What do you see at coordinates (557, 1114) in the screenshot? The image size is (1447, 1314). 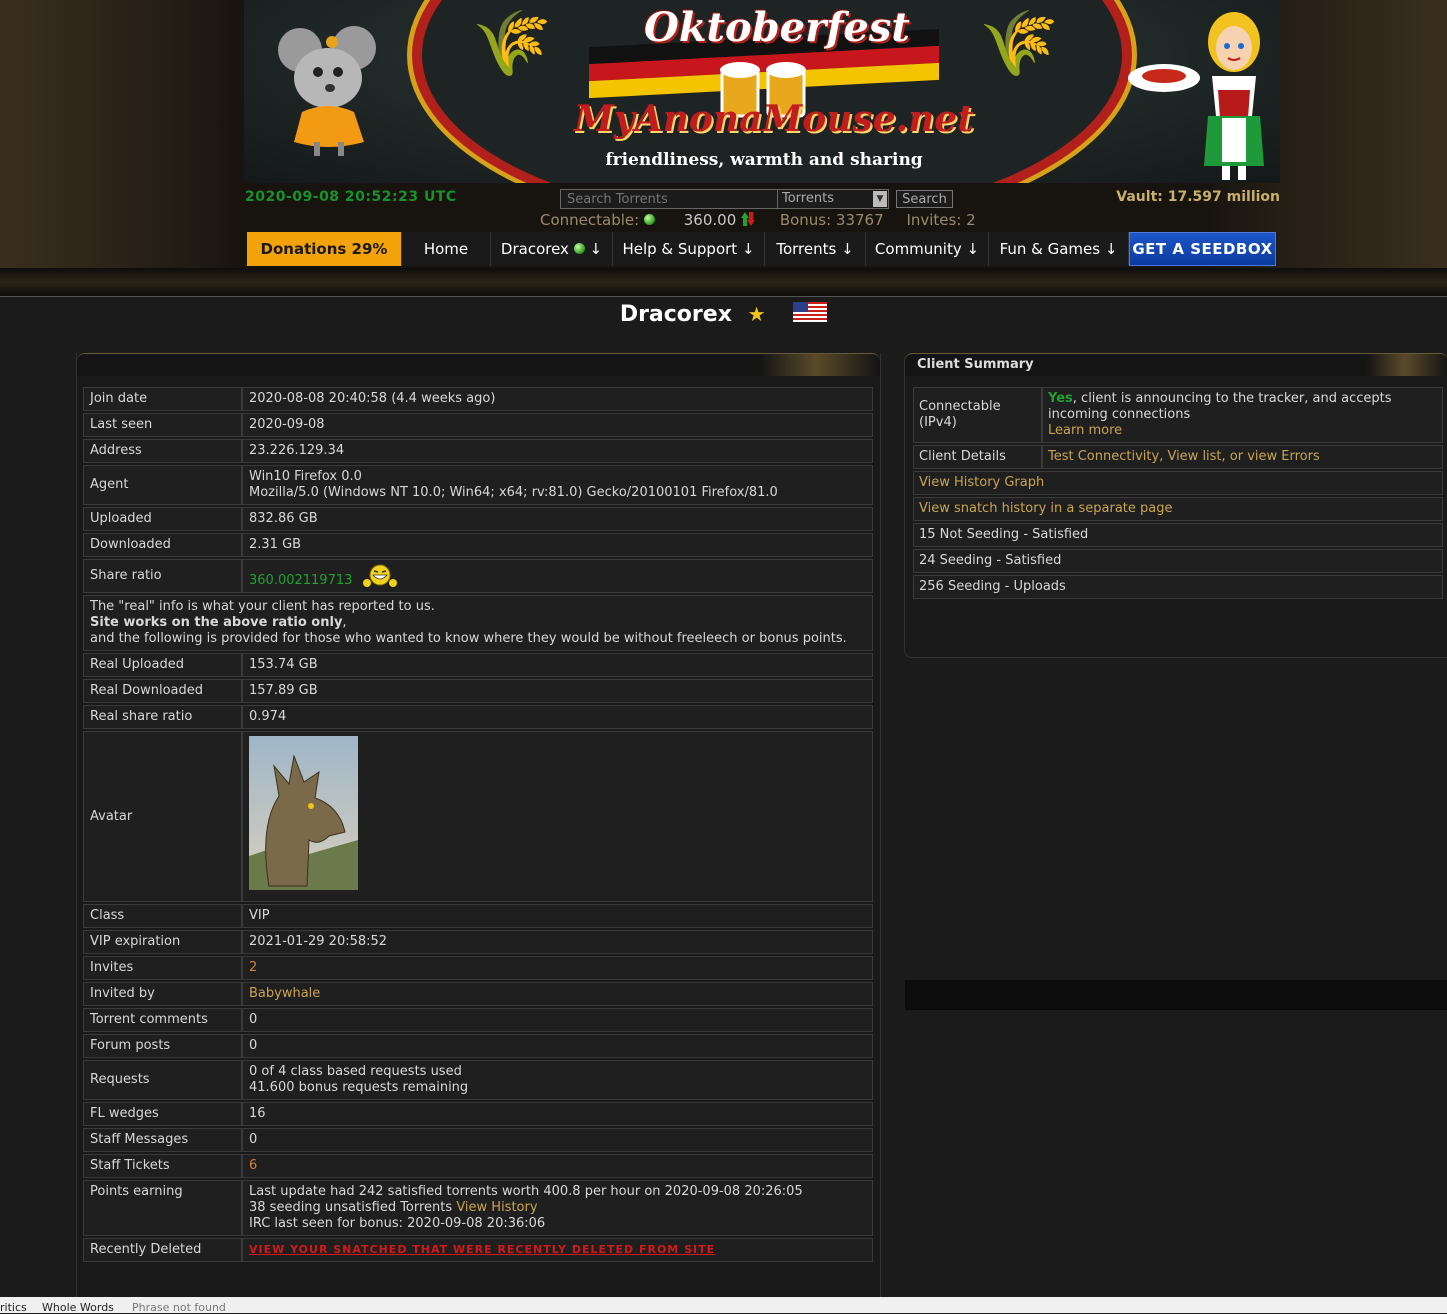 I see `row-value: 16` at bounding box center [557, 1114].